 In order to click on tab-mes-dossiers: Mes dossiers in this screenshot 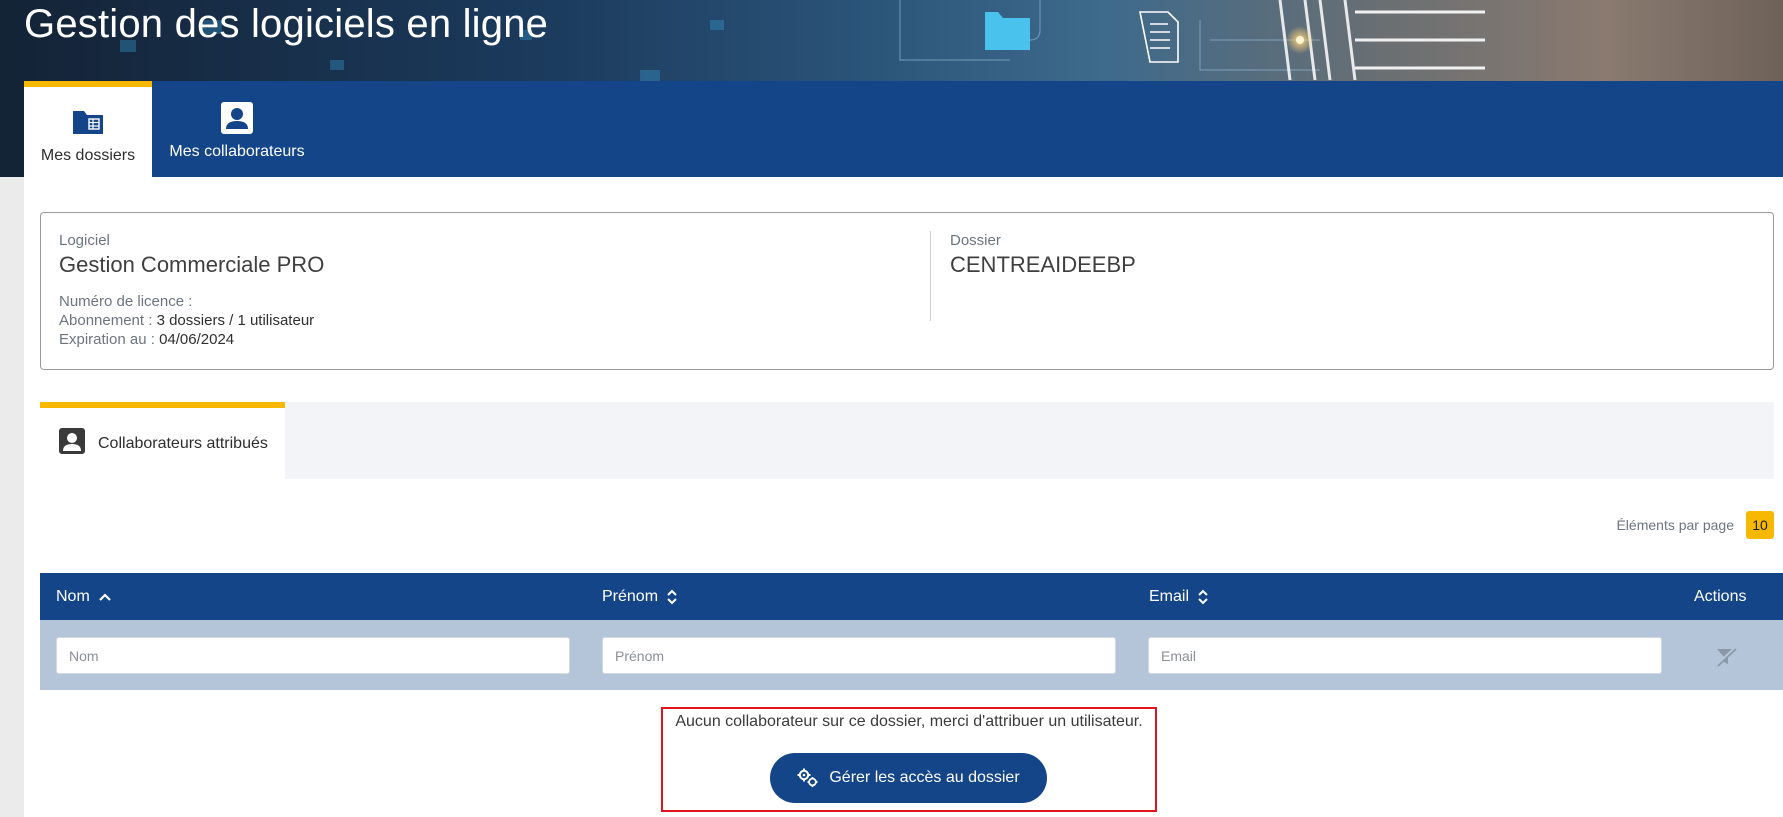, I will do `click(88, 129)`.